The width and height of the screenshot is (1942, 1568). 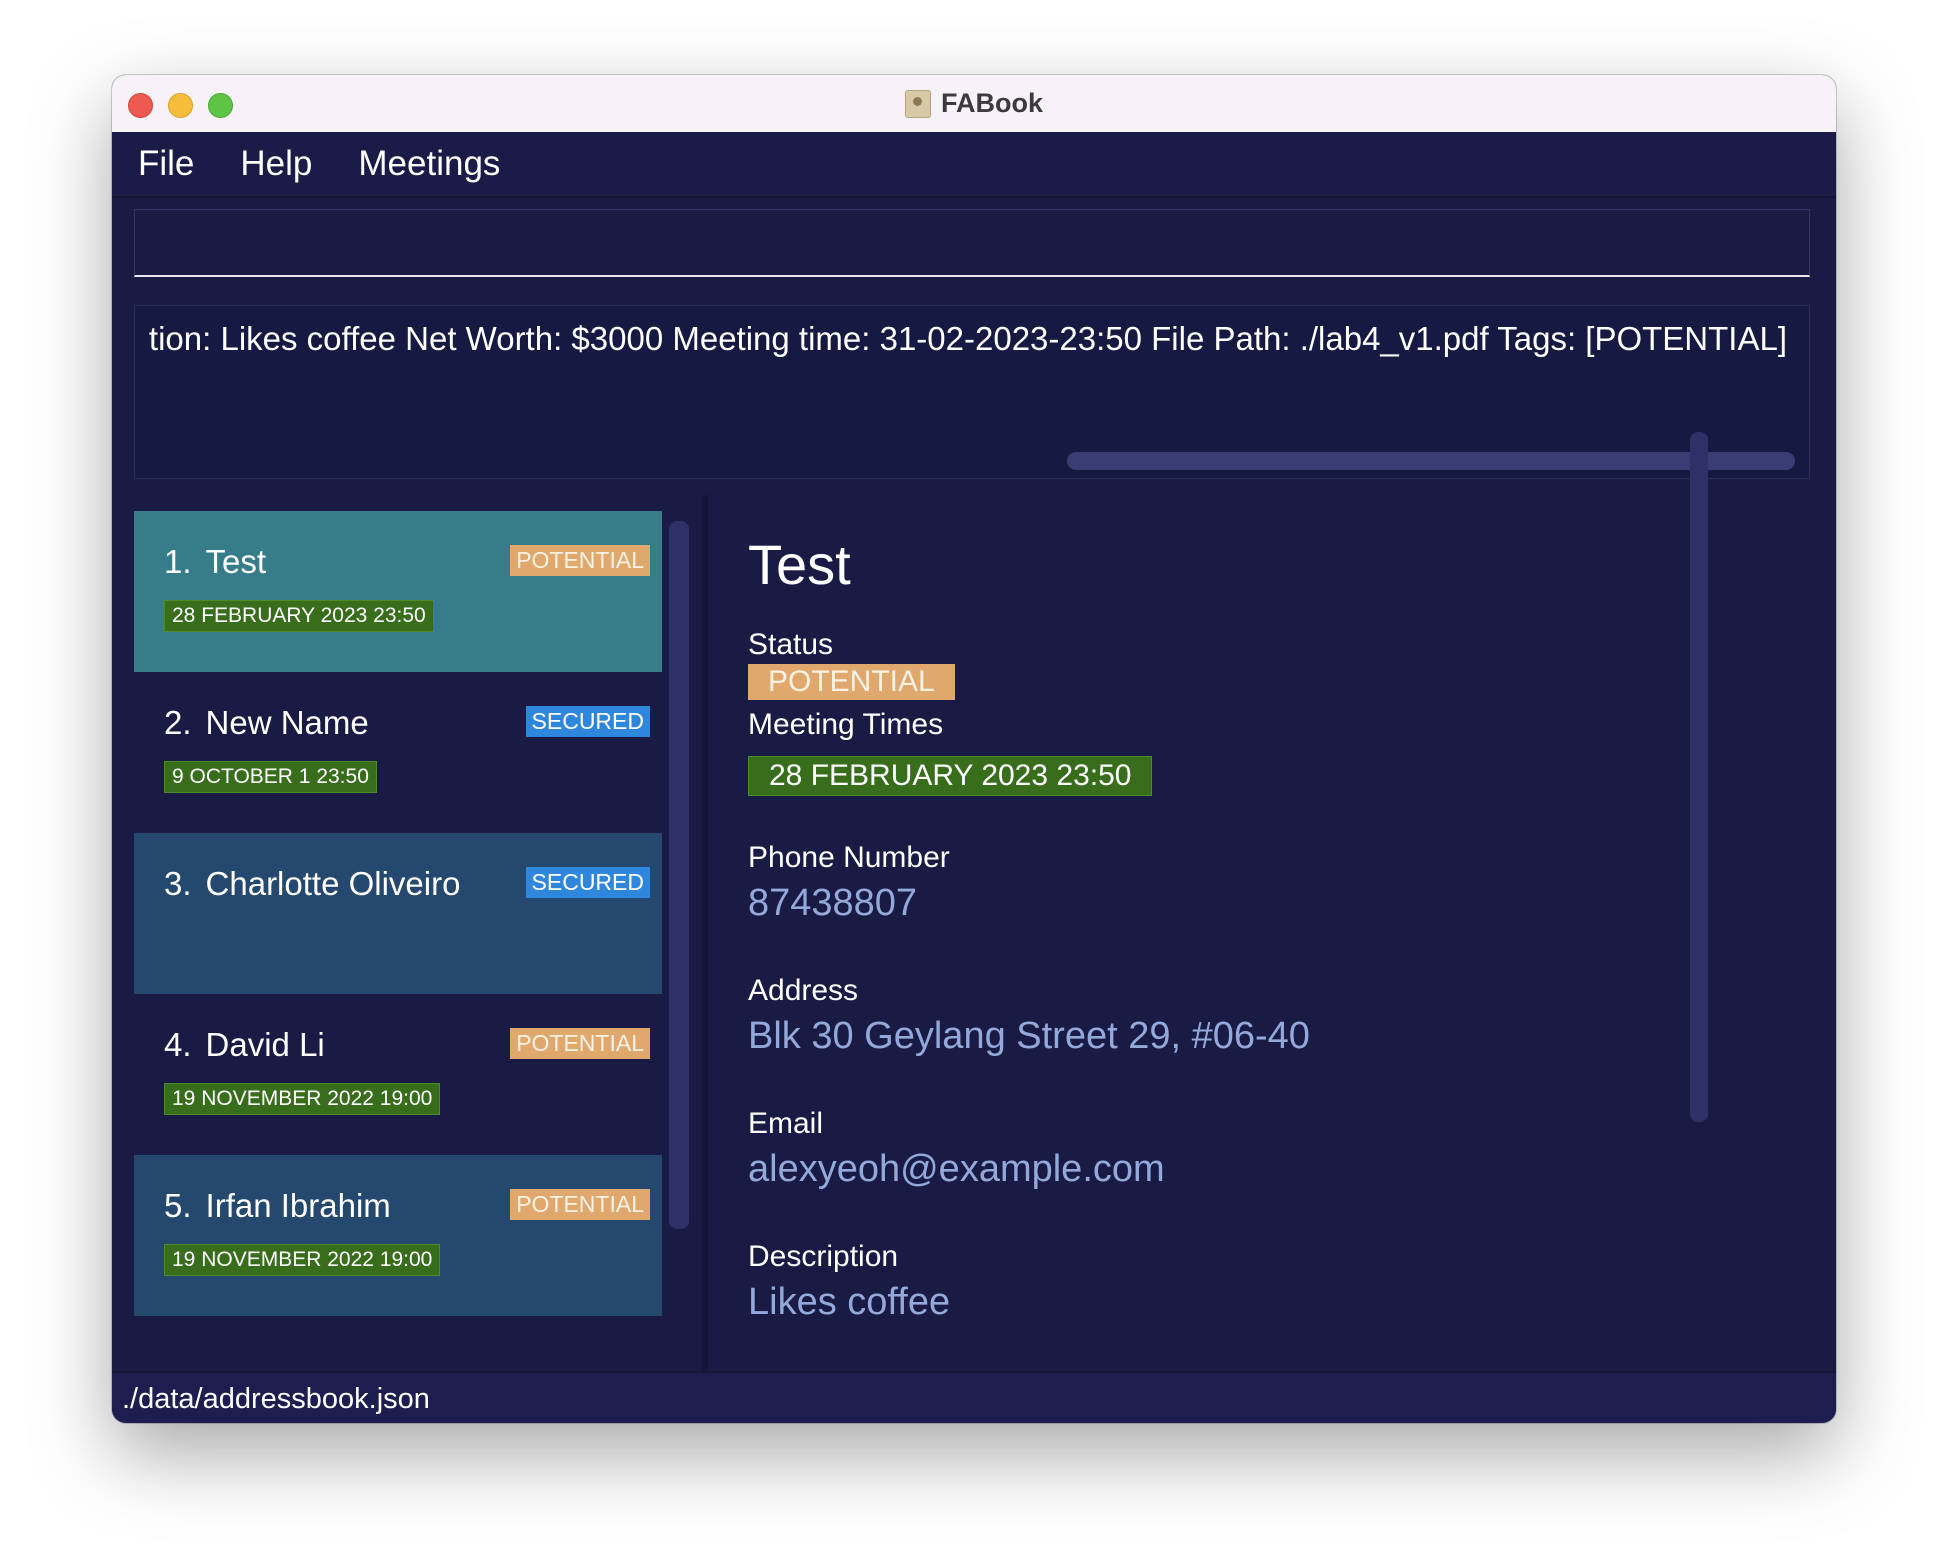 What do you see at coordinates (178, 561) in the screenshot?
I see `person-index: 1.` at bounding box center [178, 561].